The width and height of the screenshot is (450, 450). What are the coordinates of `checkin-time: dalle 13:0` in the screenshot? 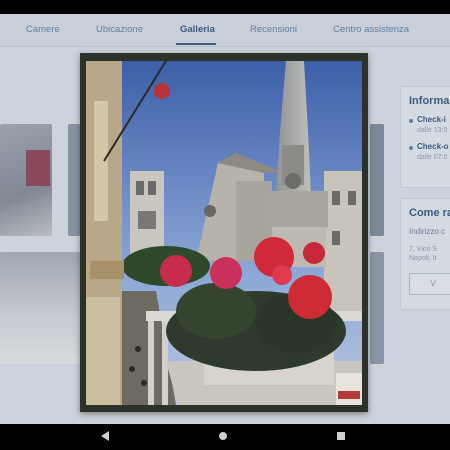 It's located at (432, 130).